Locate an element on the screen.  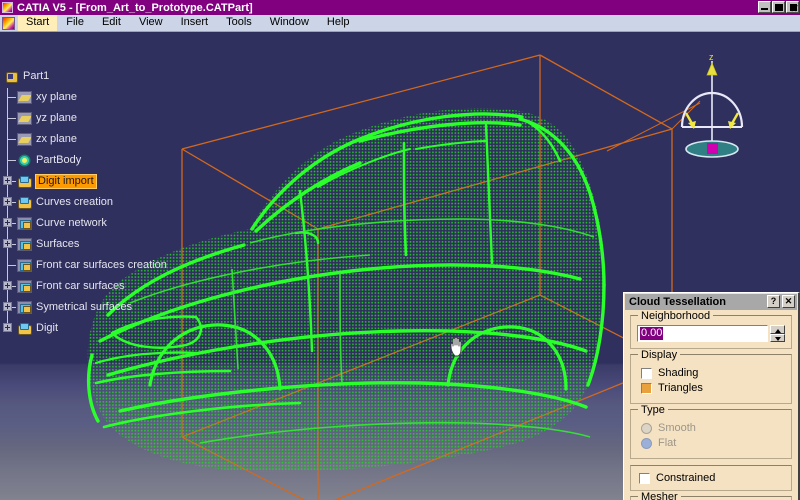
tree-expander-digit-import is located at coordinates (7, 180).